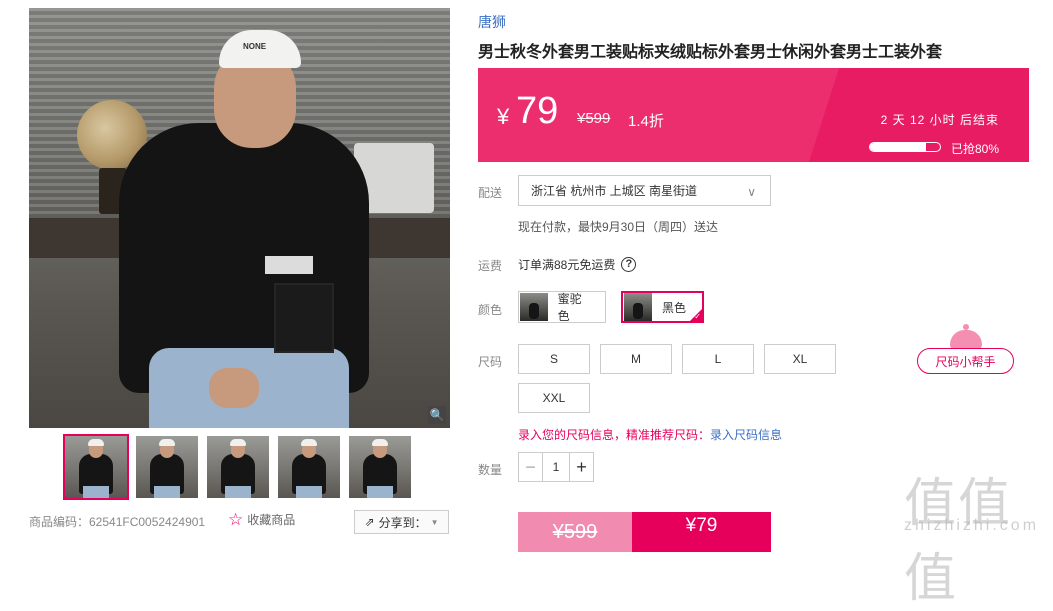 Image resolution: width=1053 pixels, height=611 pixels. I want to click on cap-logo-text: NONE, so click(255, 46).